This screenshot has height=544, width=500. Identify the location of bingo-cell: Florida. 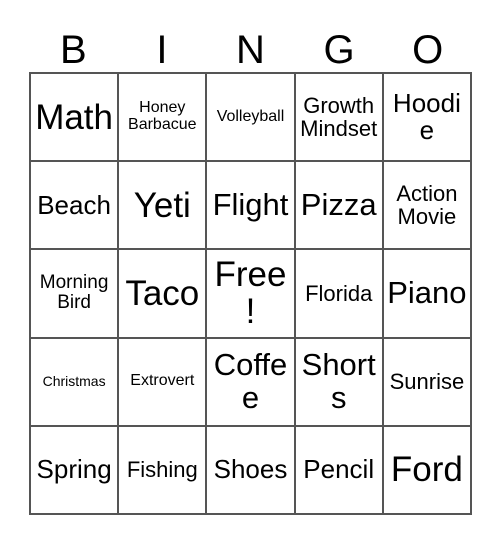
(339, 294).